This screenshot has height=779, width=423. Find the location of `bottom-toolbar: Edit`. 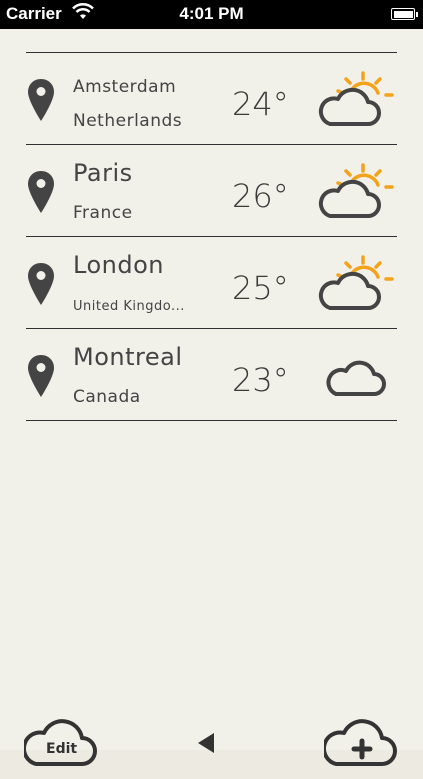

bottom-toolbar: Edit is located at coordinates (211, 746).